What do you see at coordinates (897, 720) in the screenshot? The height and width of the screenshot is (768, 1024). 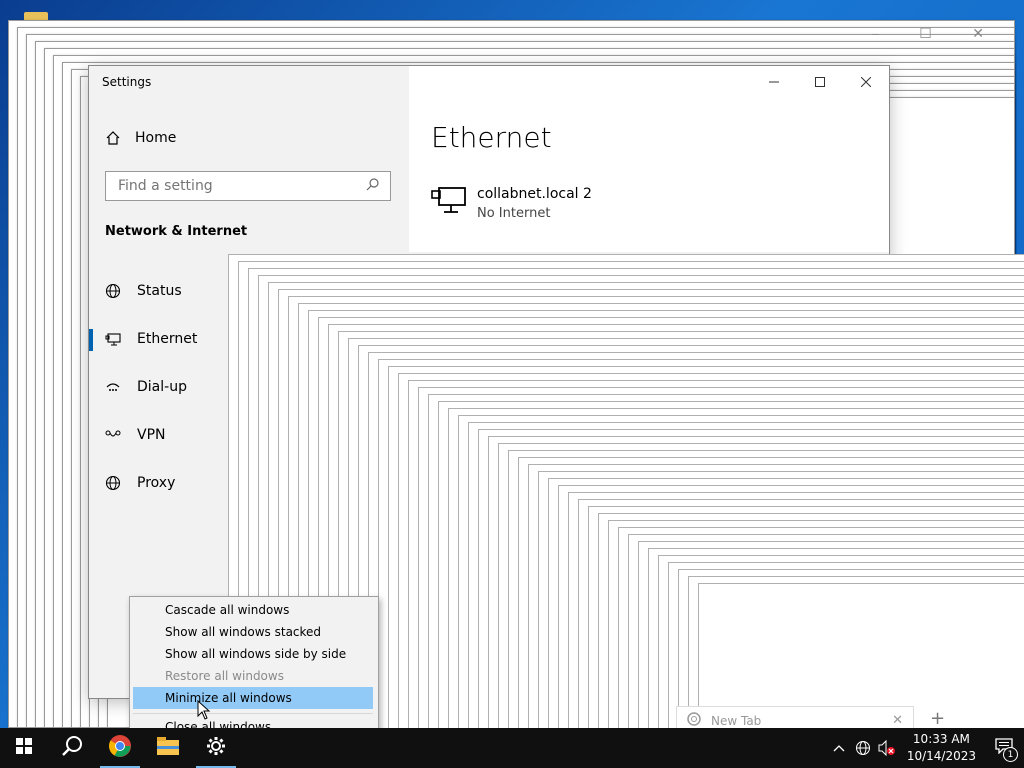 I see `tab-close-icon: ✕` at bounding box center [897, 720].